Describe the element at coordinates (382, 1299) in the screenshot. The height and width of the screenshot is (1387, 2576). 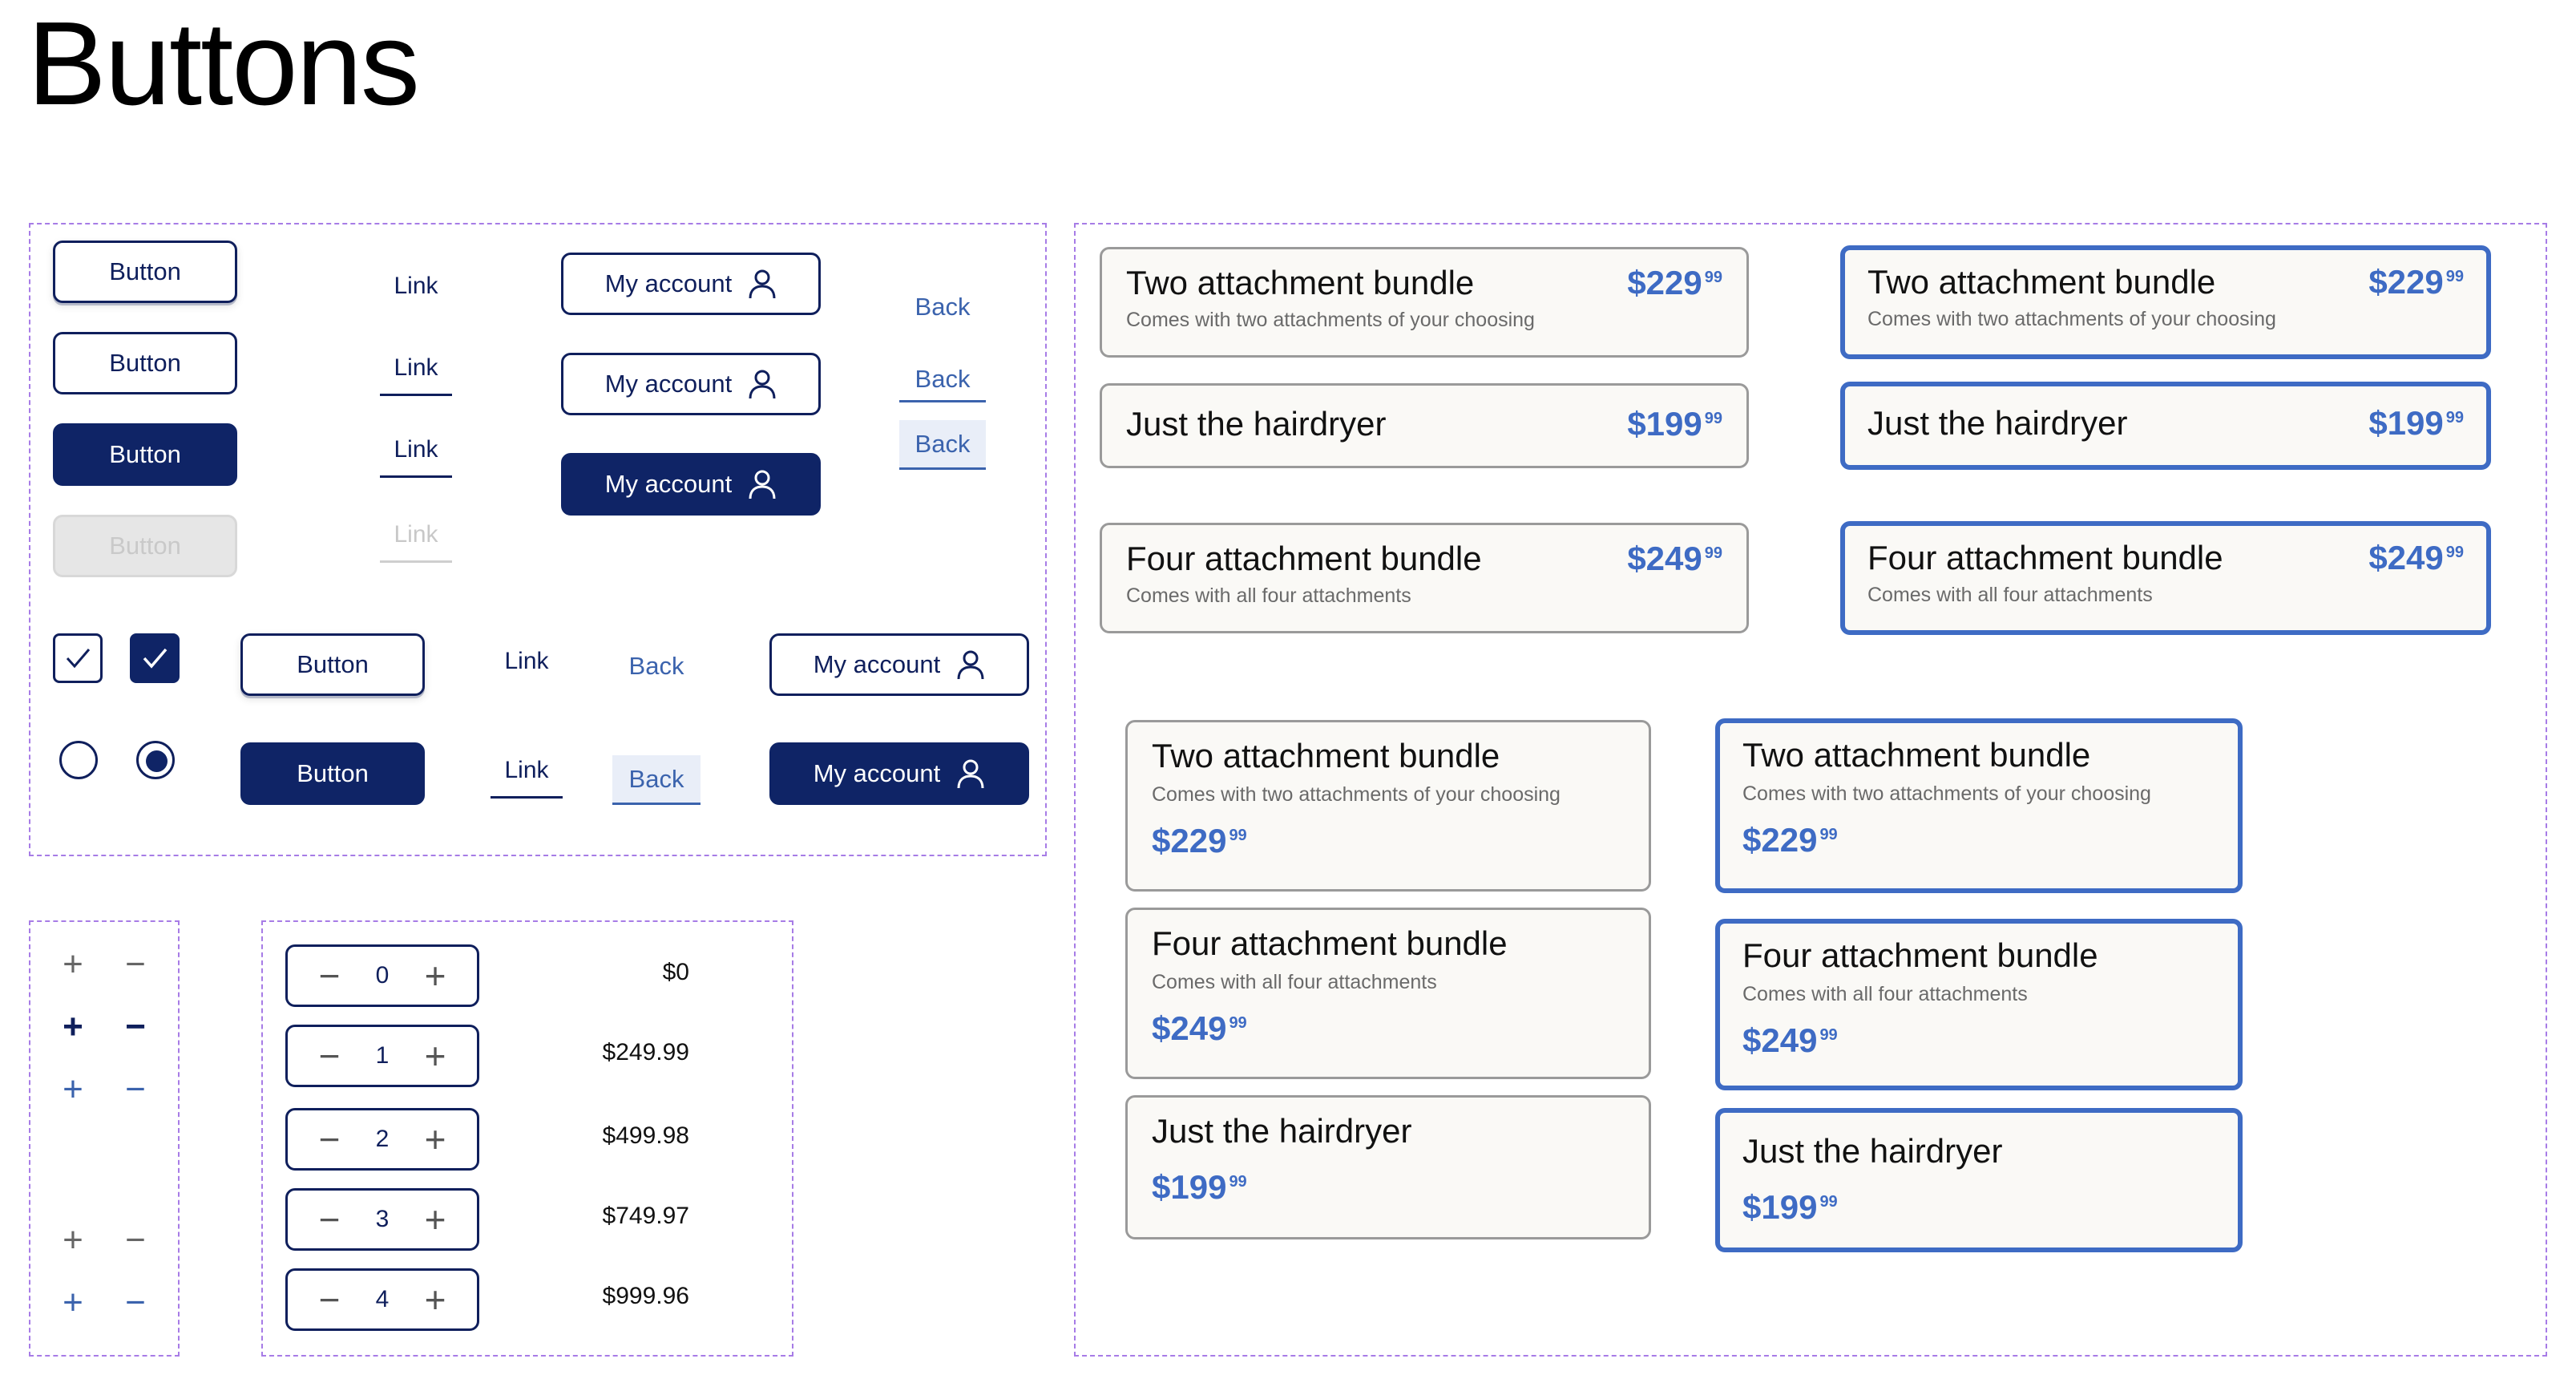
I see `quantity-stepper: − 4 +` at that location.